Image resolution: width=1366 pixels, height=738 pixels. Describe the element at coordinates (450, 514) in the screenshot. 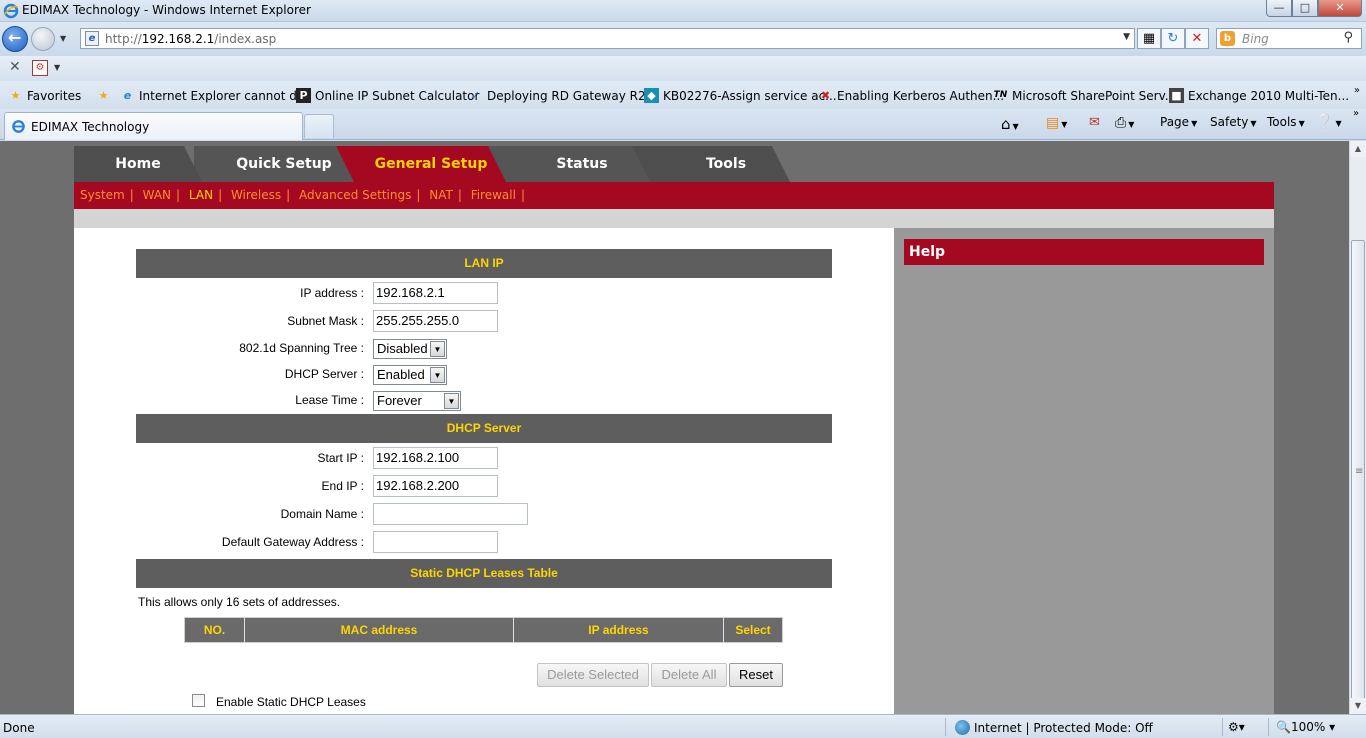

I see `domain-name-input` at that location.